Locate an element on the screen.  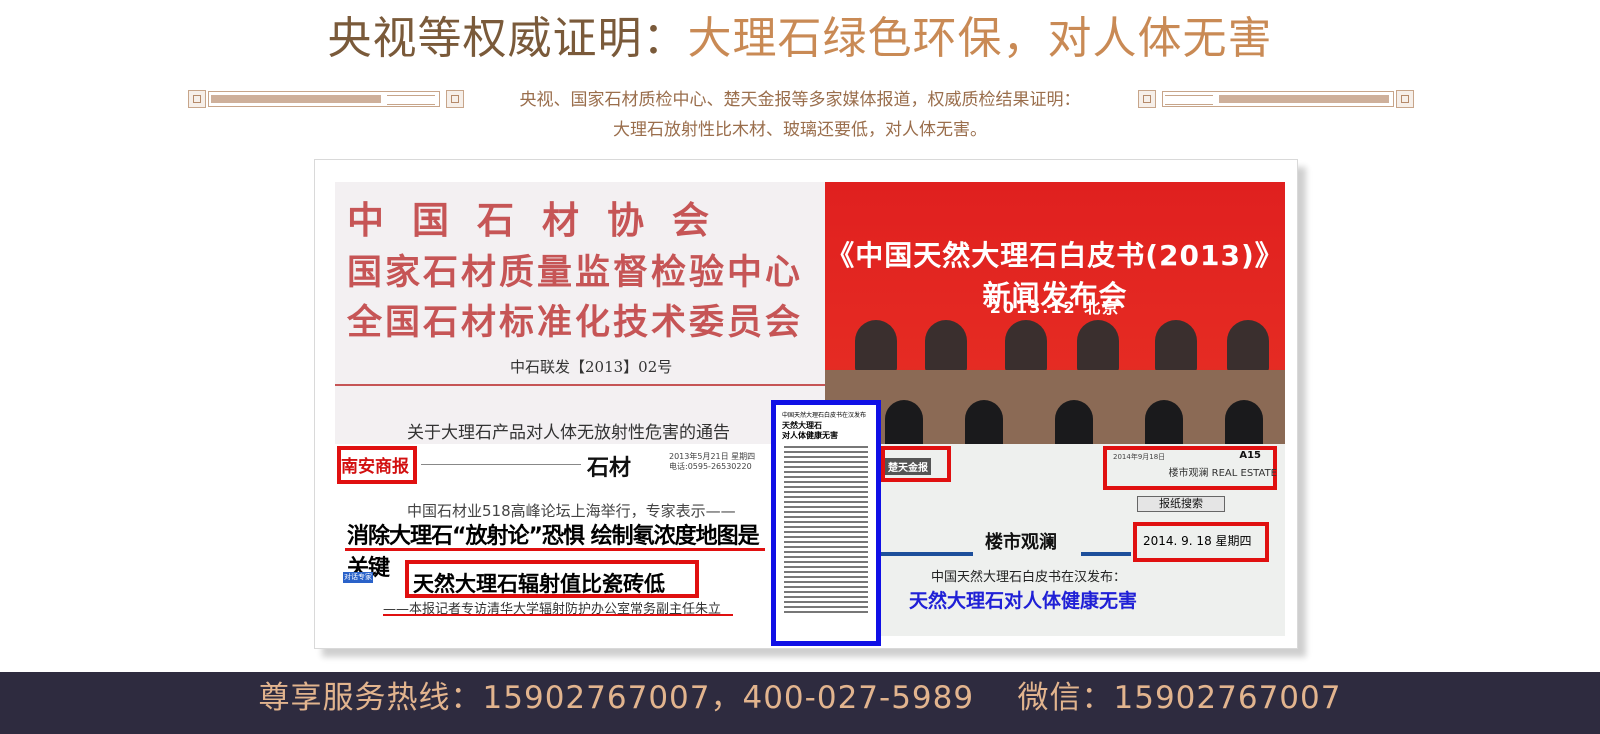
page-title: 央视等权威证明：大理石绿色环保，对人体无害 is located at coordinates (800, 39).